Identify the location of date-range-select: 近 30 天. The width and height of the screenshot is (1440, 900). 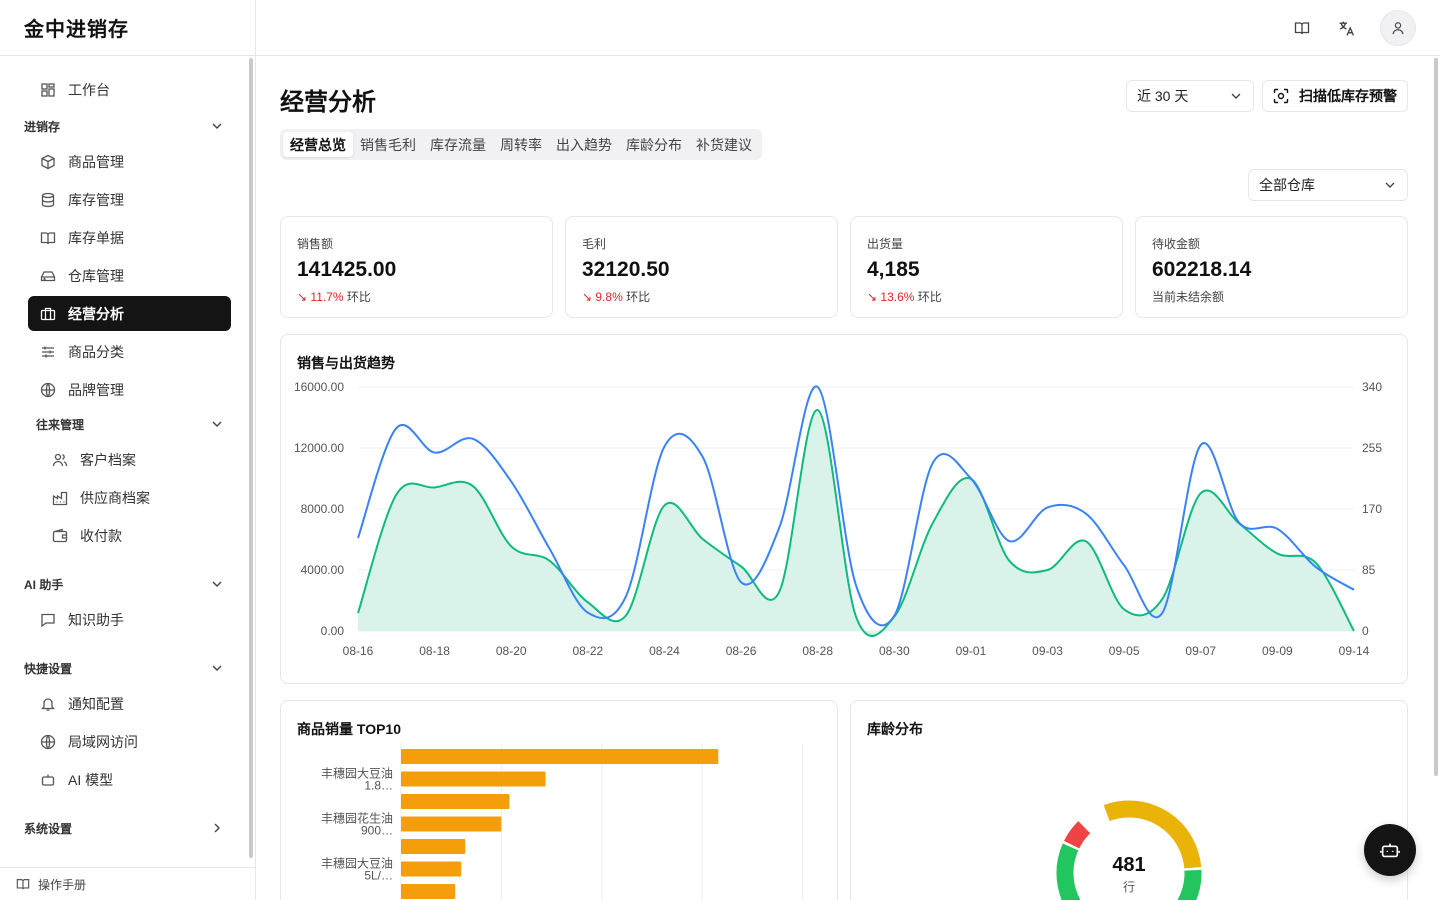
(1190, 96).